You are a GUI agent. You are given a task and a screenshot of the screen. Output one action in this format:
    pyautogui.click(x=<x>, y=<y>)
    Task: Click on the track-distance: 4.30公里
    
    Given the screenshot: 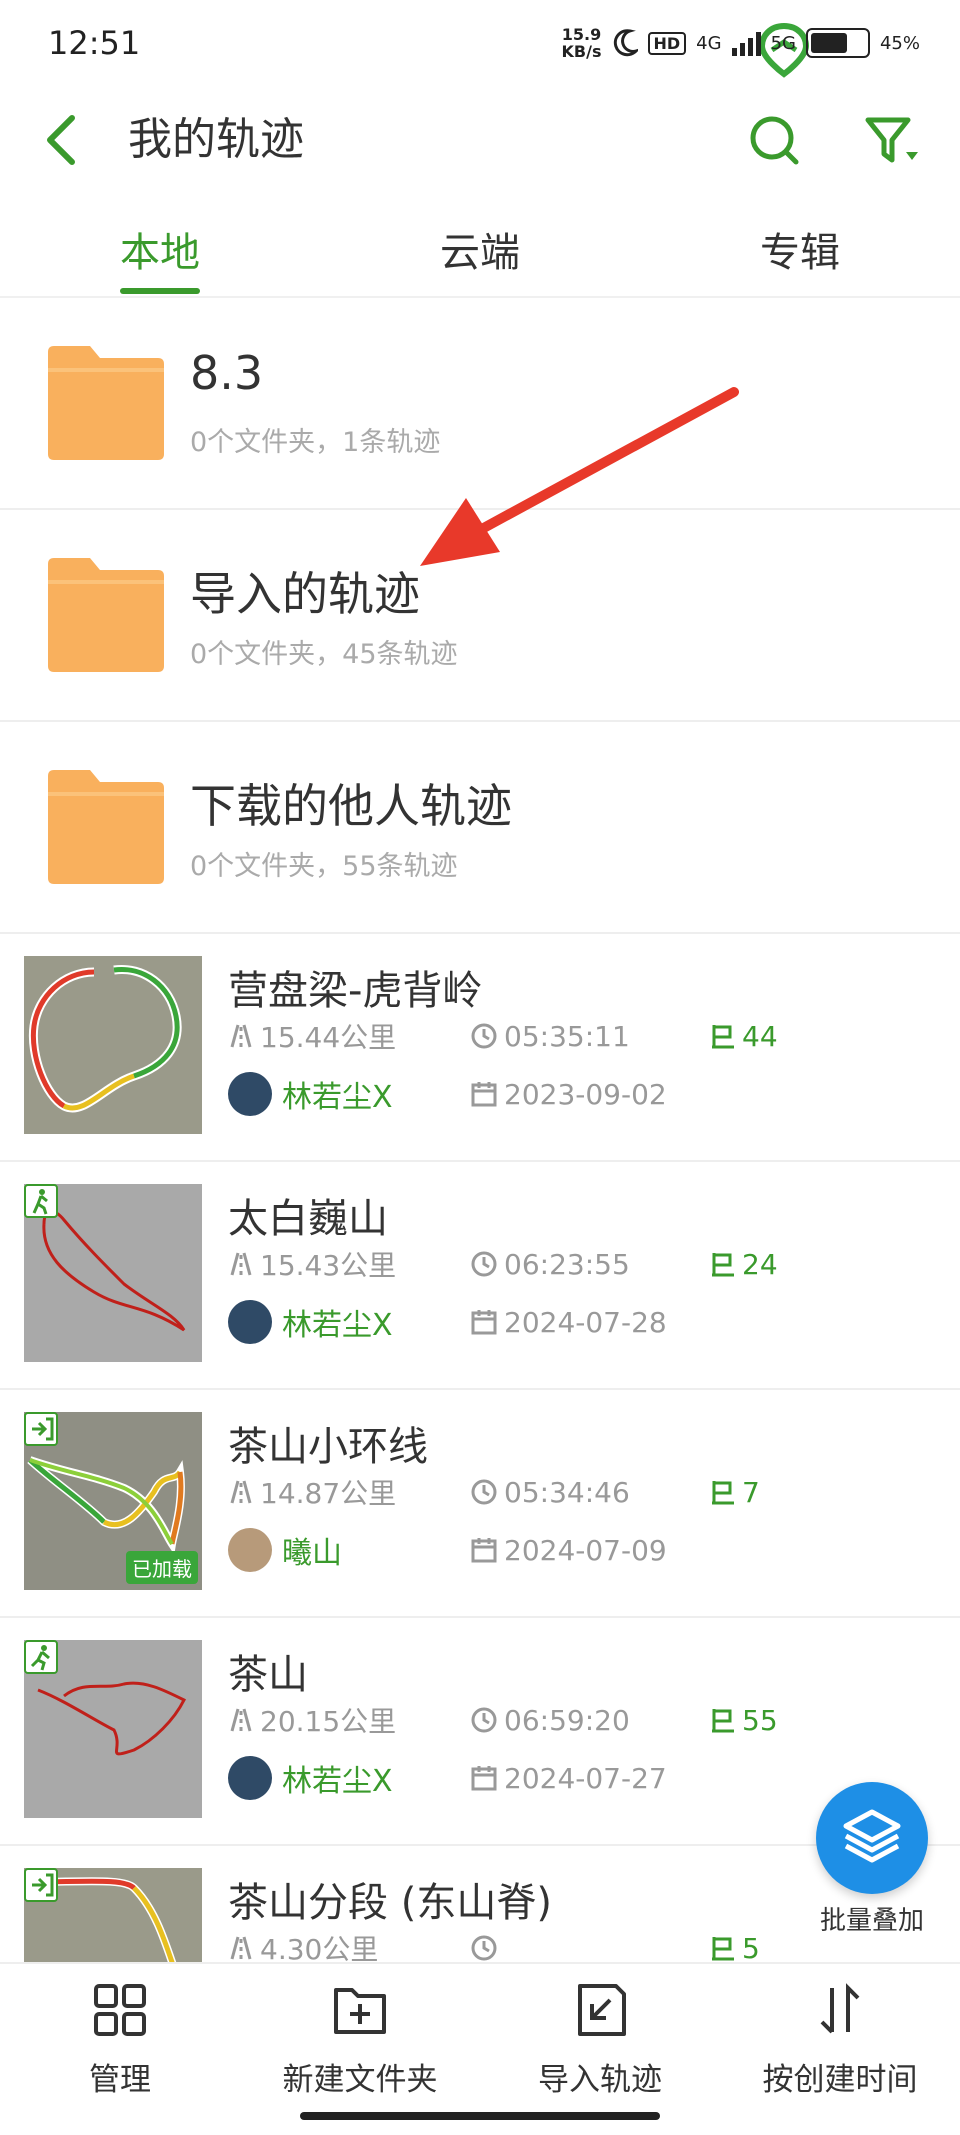 What is the action you would take?
    pyautogui.click(x=319, y=1947)
    